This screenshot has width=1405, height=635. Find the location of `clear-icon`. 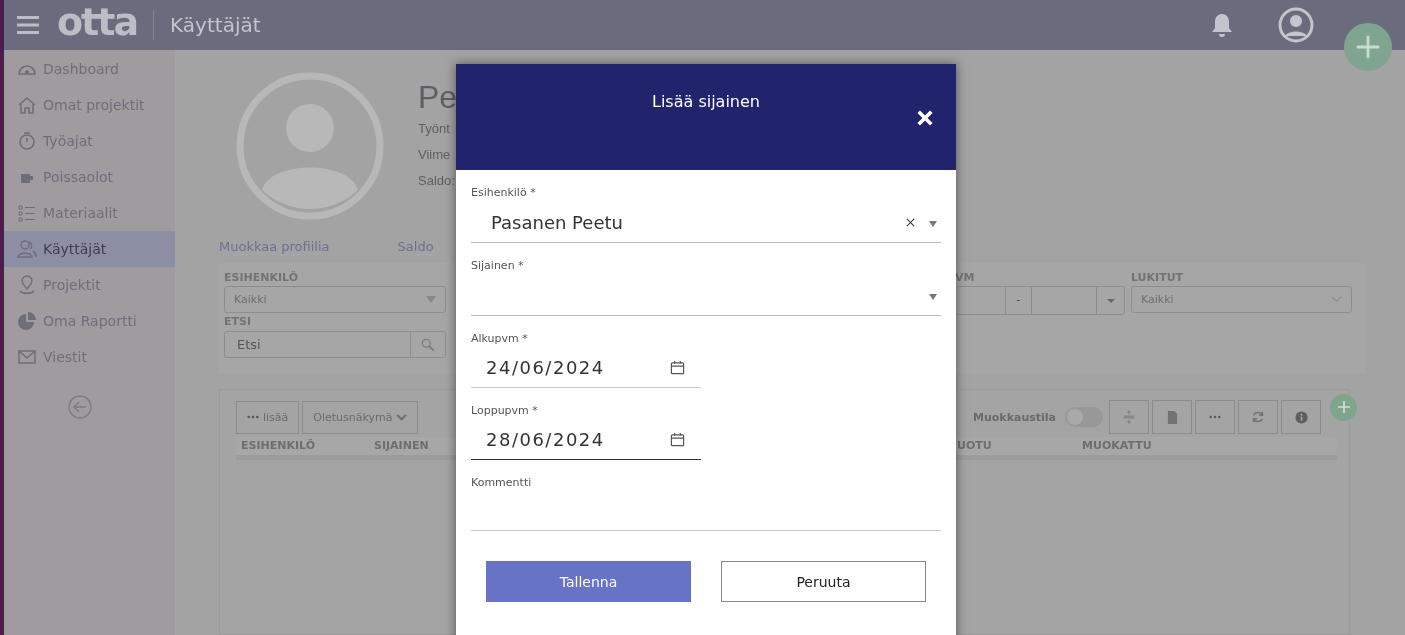

clear-icon is located at coordinates (910, 222).